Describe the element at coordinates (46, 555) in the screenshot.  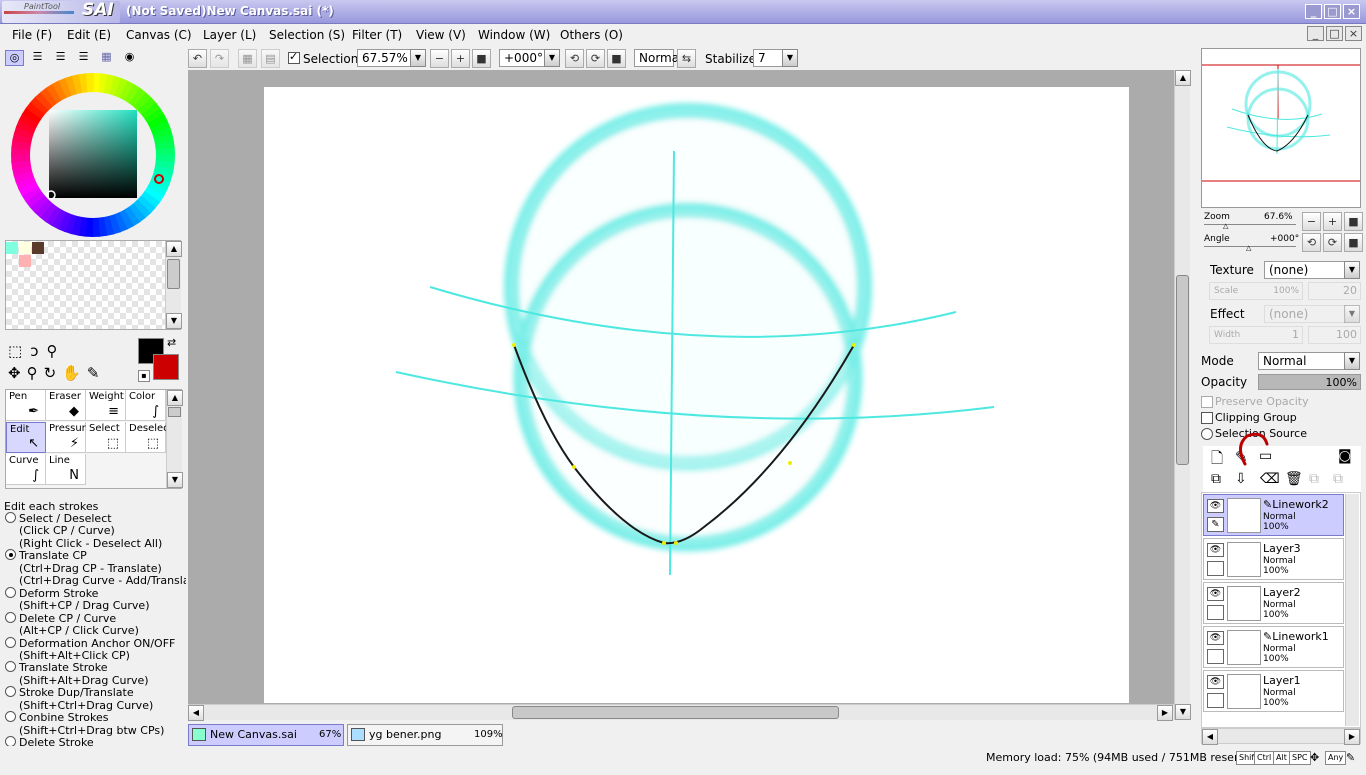
I see `help-option: Translate CP` at that location.